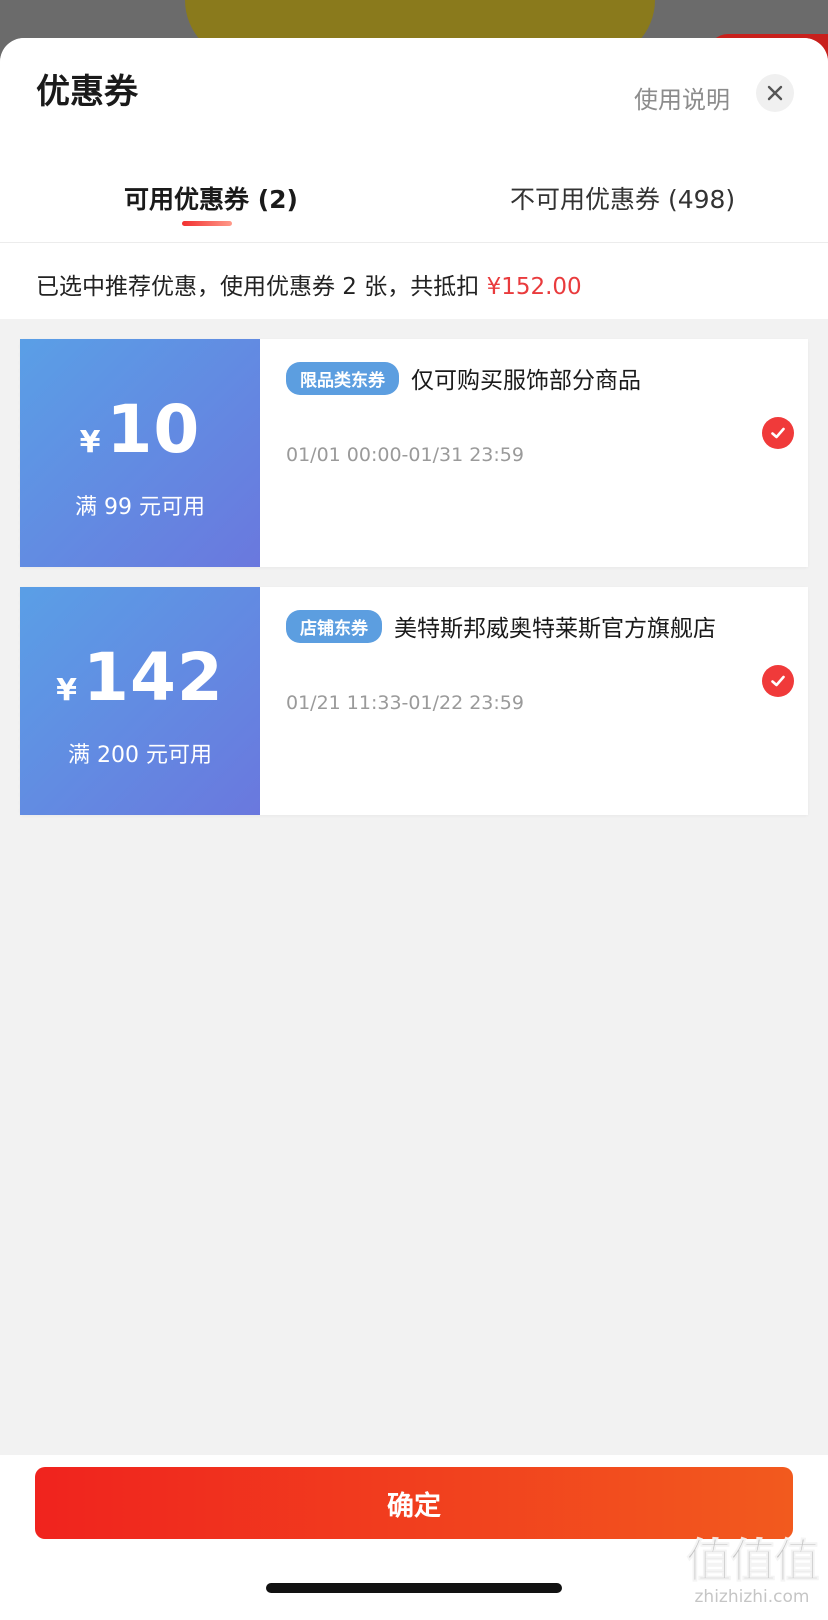 The width and height of the screenshot is (828, 1620). I want to click on coupon-validity: 01/01 00:00-01/31 23:59, so click(405, 455).